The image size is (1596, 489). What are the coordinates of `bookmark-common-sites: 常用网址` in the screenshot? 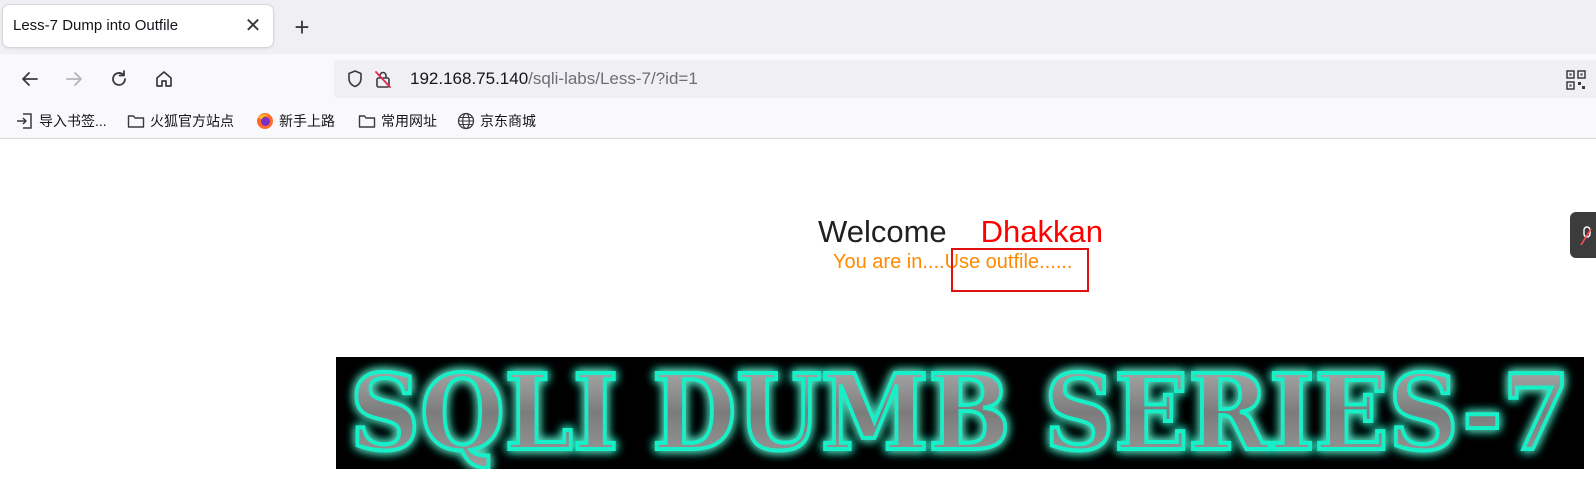 It's located at (397, 121).